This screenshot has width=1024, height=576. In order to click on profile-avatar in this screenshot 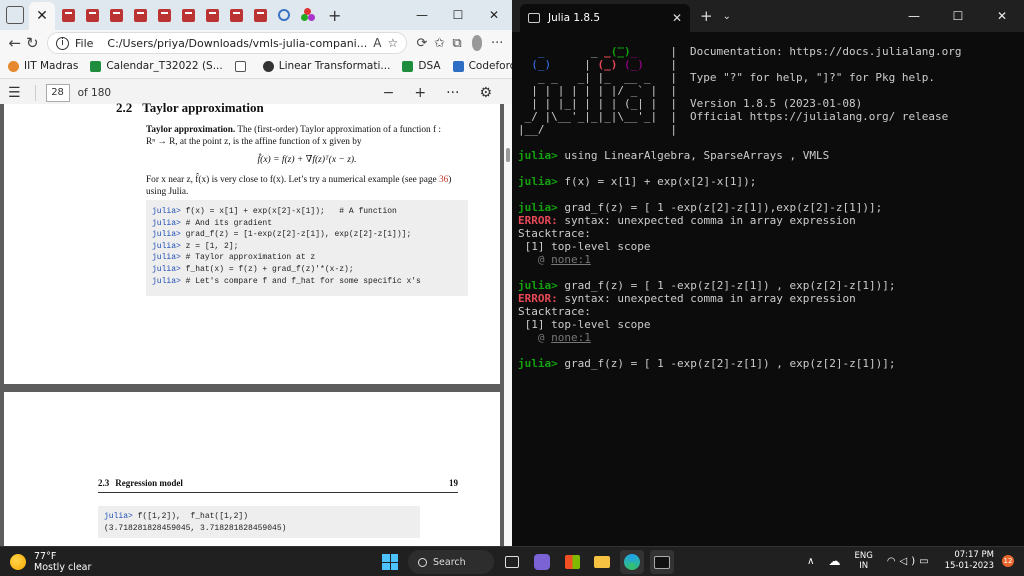, I will do `click(477, 43)`.